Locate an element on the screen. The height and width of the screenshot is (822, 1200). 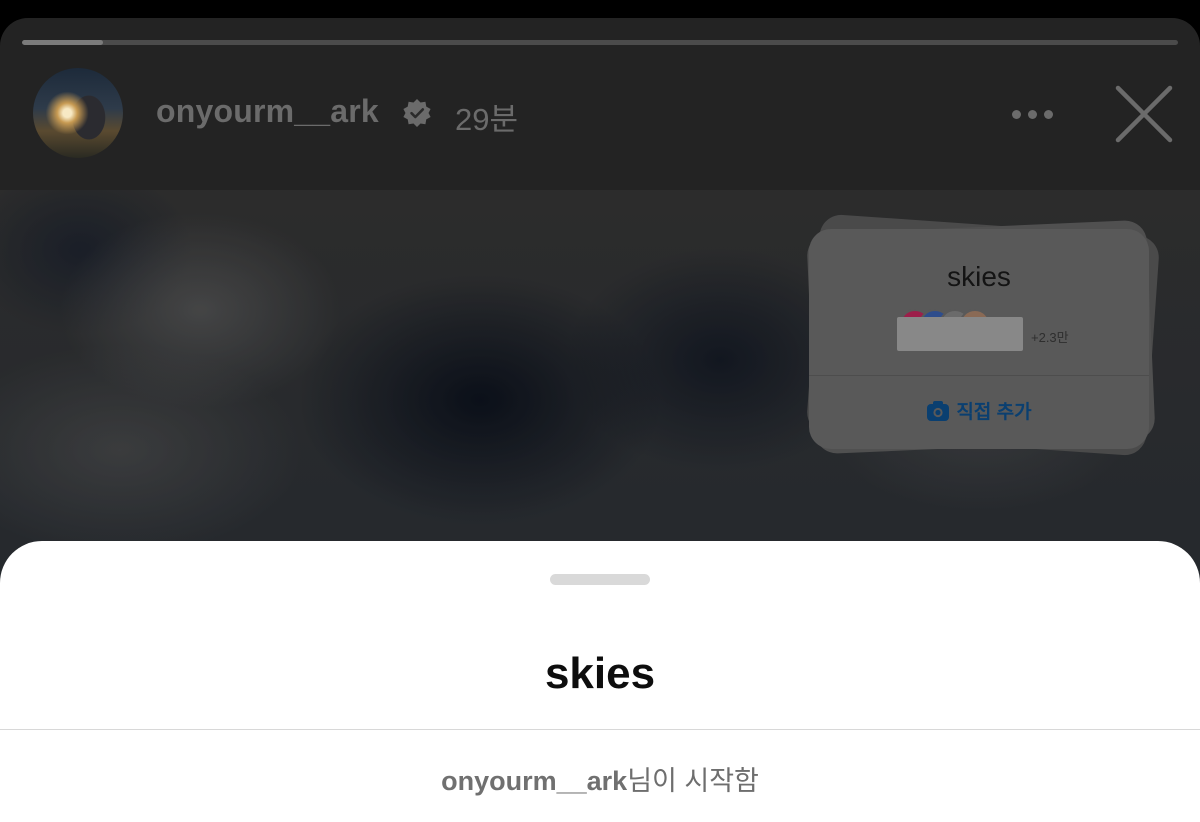
add-yours-button: 직접 추가 is located at coordinates (979, 410).